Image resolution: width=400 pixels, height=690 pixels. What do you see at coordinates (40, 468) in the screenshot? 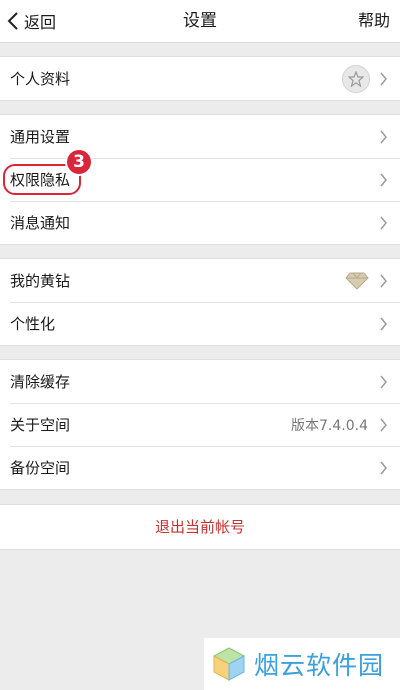
I see `row-label: 备份空间` at bounding box center [40, 468].